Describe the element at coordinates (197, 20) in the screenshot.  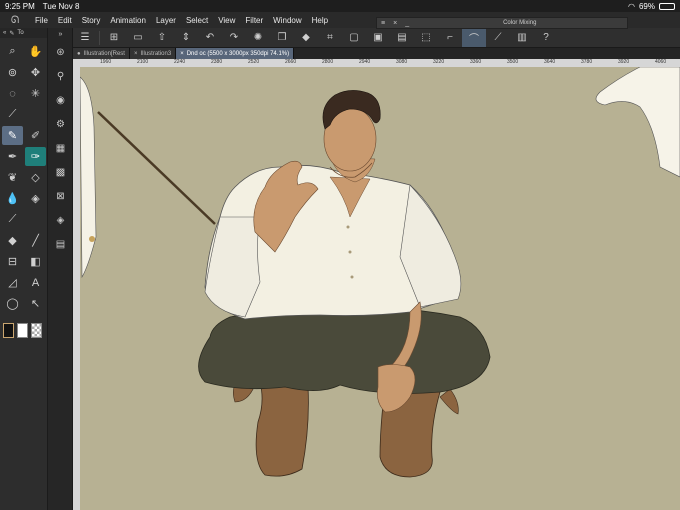
I see `menu-select: Select` at that location.